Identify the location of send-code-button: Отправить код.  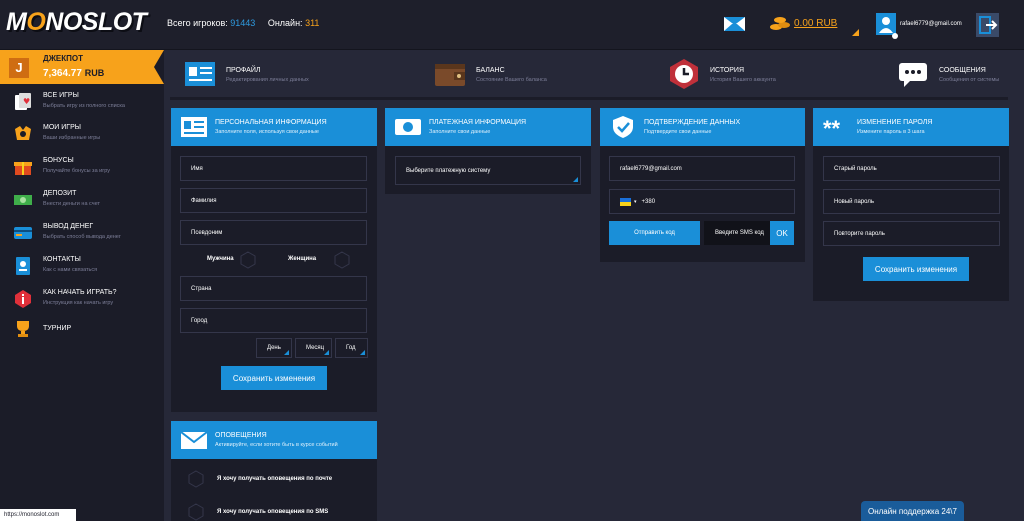
(654, 233).